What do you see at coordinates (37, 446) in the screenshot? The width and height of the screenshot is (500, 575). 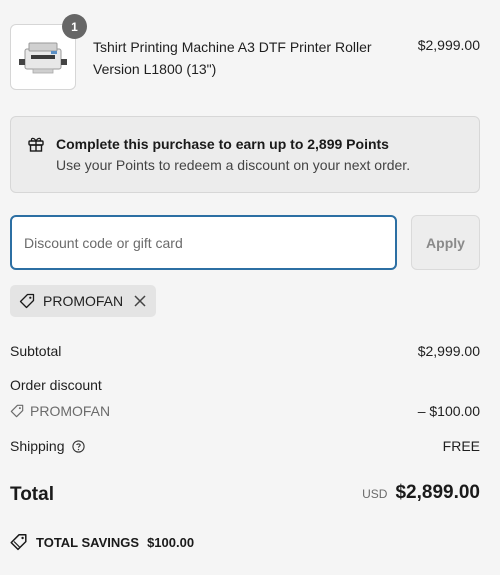 I see `shipping-label: Shipping` at bounding box center [37, 446].